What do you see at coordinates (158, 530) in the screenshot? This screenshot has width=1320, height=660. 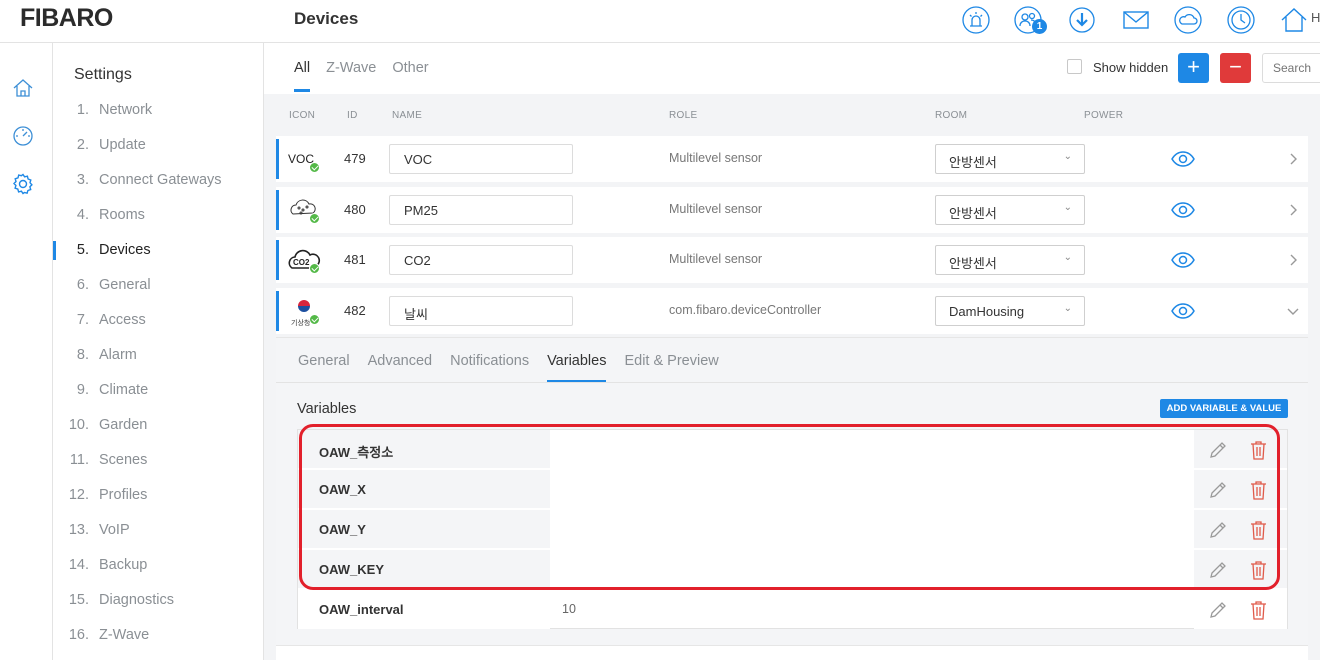 I see `settings-item-voip: 13. VoIP` at bounding box center [158, 530].